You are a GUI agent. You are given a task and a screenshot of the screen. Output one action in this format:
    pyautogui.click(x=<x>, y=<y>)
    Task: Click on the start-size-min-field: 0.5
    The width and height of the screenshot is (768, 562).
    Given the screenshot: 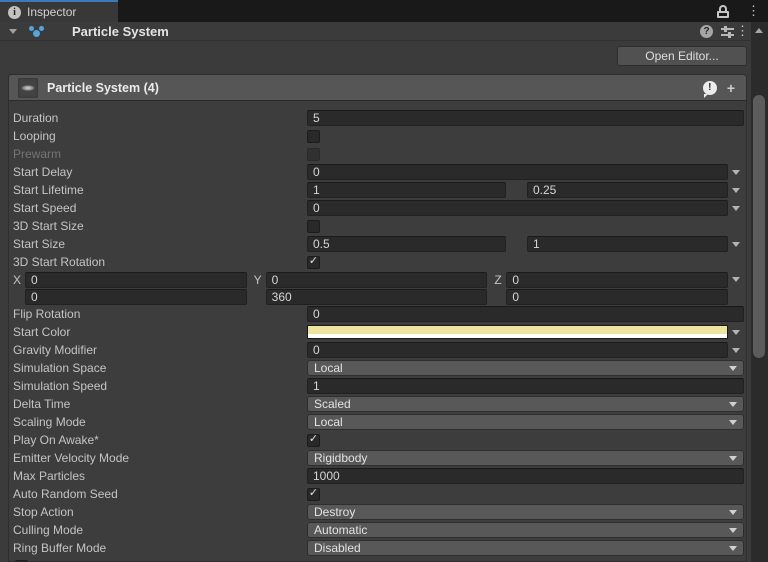 What is the action you would take?
    pyautogui.click(x=406, y=244)
    